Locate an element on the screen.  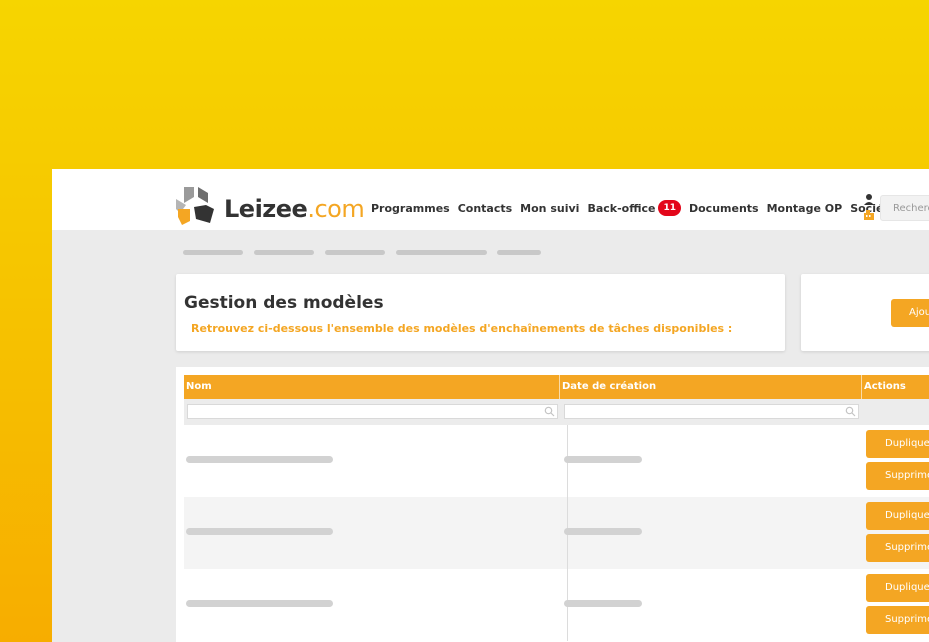
filter-date-input is located at coordinates (711, 411).